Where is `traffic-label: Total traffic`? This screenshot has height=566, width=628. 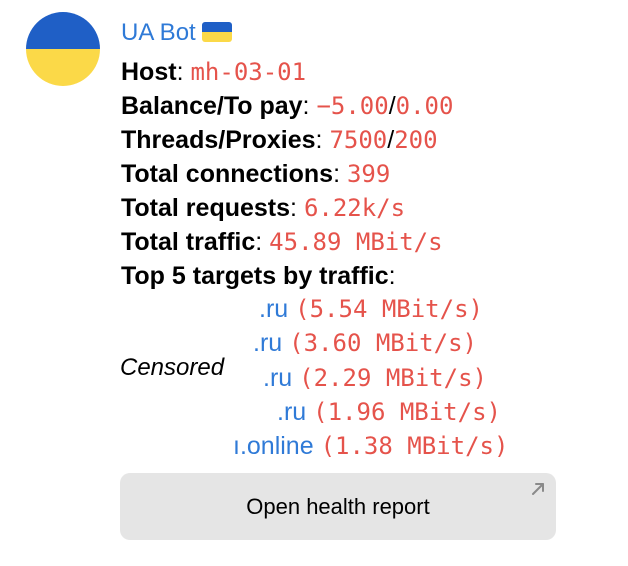 traffic-label: Total traffic is located at coordinates (188, 242).